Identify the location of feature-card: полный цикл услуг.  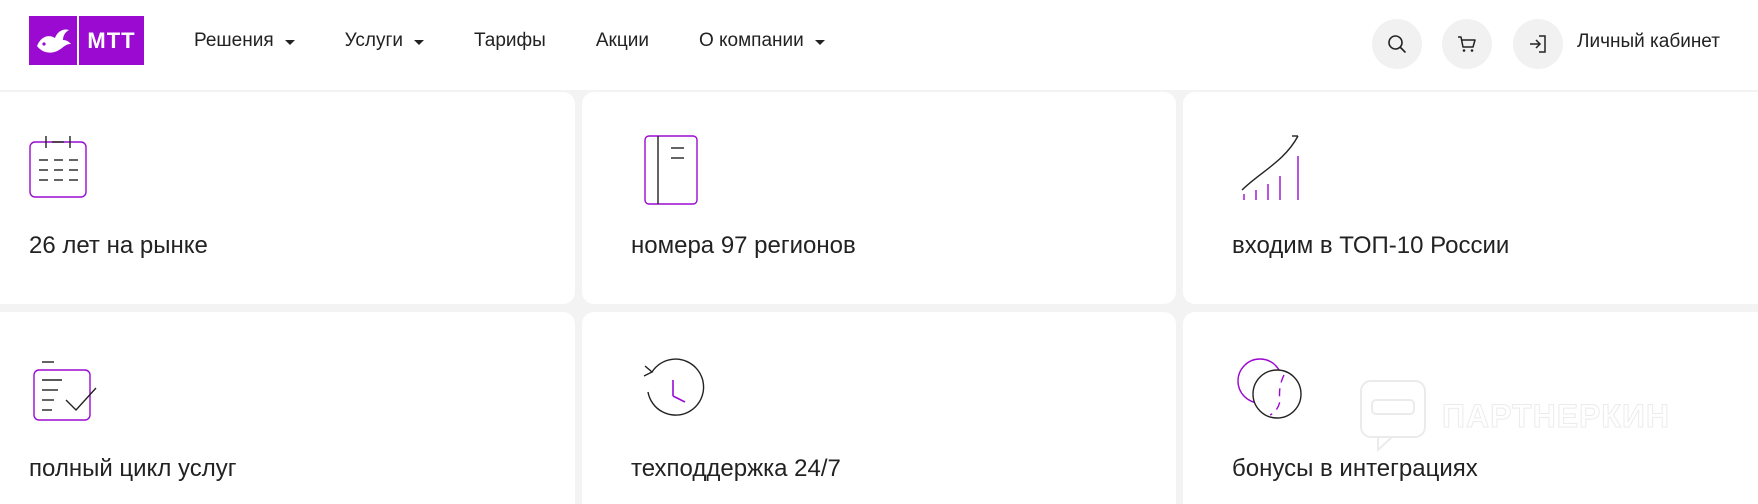
(287, 408).